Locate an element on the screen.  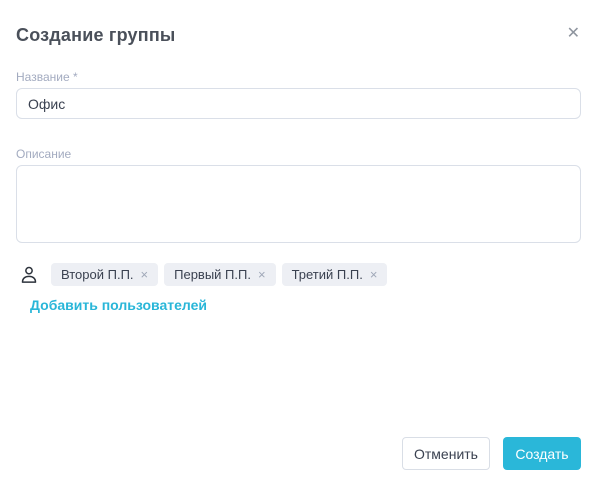
dialog-footer: Отменить Создать is located at coordinates (491, 453).